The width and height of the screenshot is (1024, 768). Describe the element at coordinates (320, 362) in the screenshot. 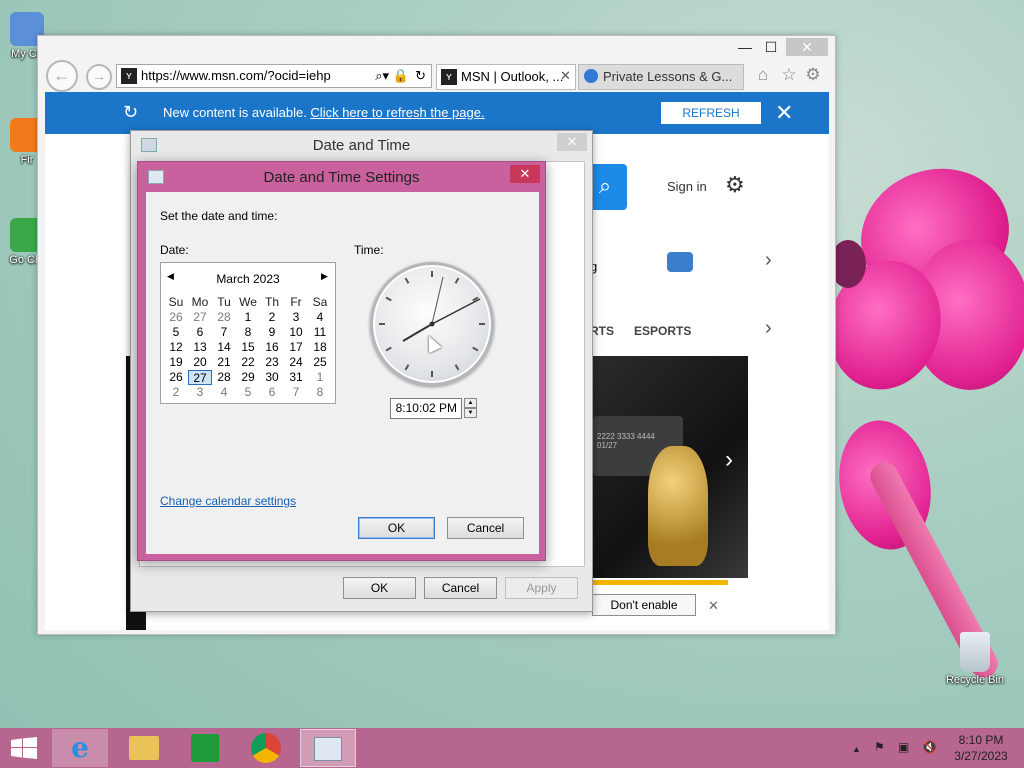

I see `calendar-day: 25` at that location.